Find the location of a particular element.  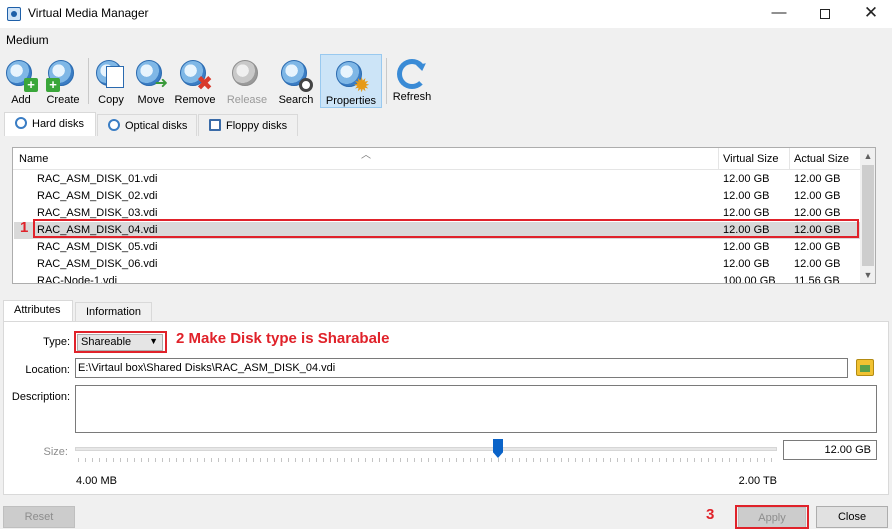

virtualbox-app-icon is located at coordinates (14, 14).